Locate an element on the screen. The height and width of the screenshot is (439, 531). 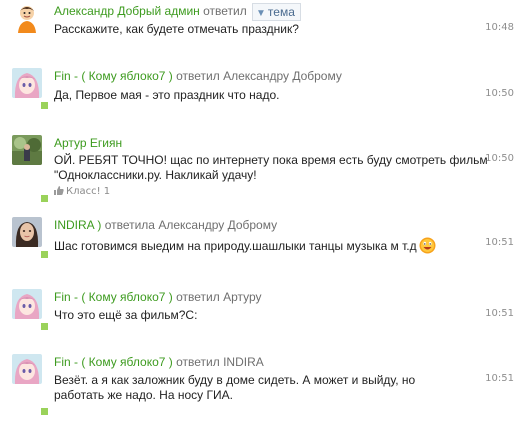
woman-avatar-icon is located at coordinates (27, 232).